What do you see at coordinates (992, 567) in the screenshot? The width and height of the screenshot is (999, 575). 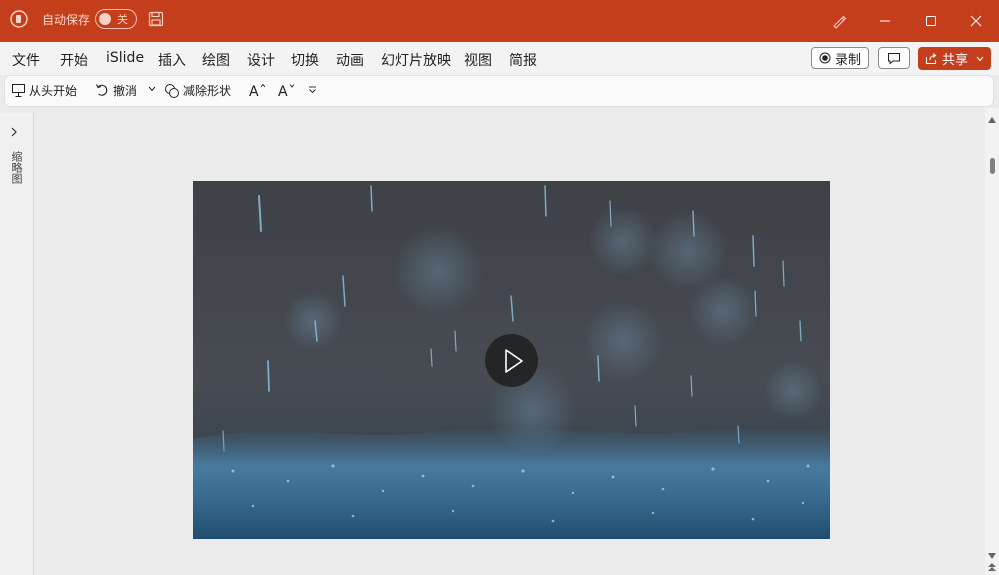 I see `previous-slide-icon` at bounding box center [992, 567].